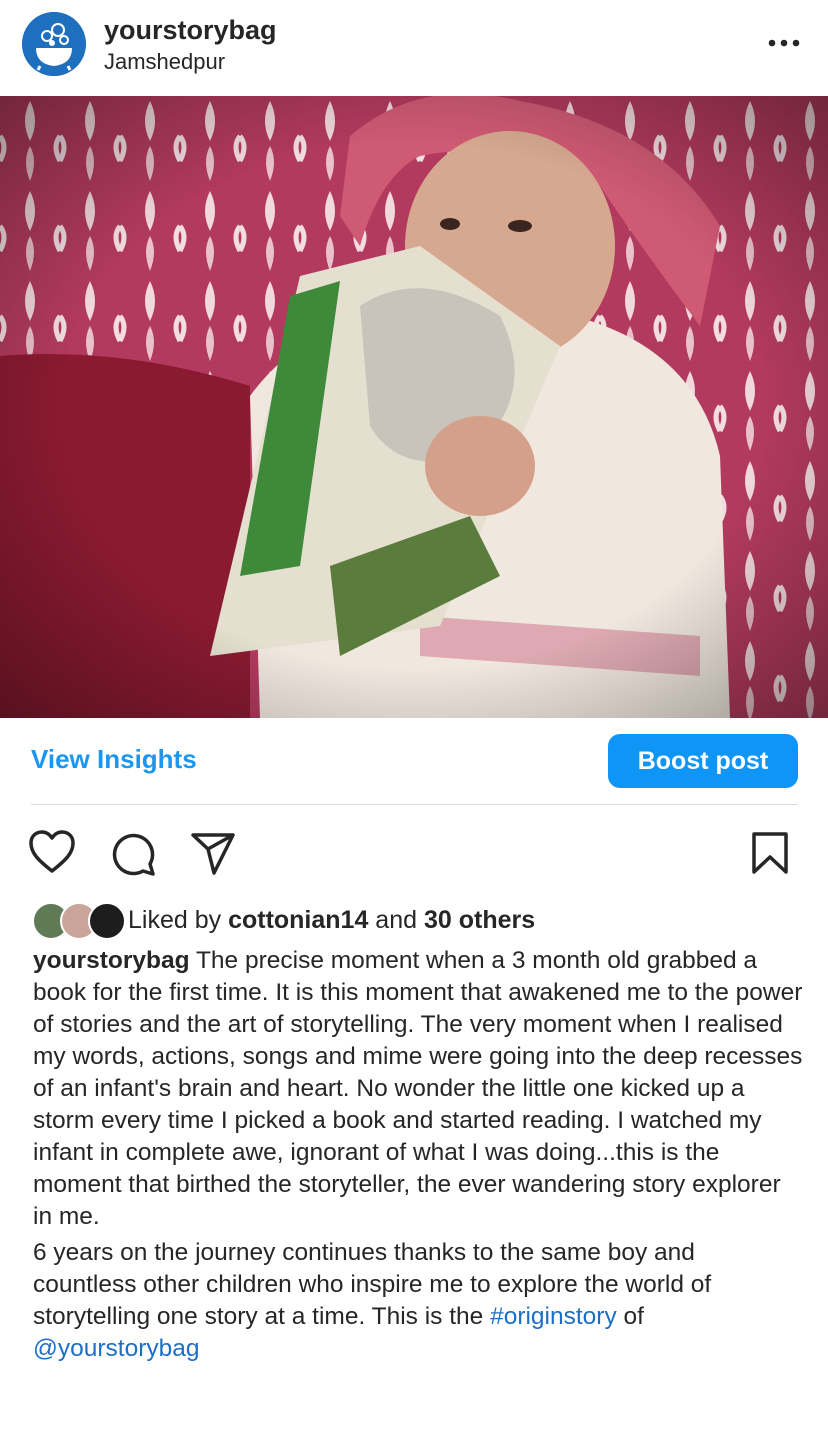 The image size is (828, 1433). Describe the element at coordinates (414, 804) in the screenshot. I see `divider` at that location.